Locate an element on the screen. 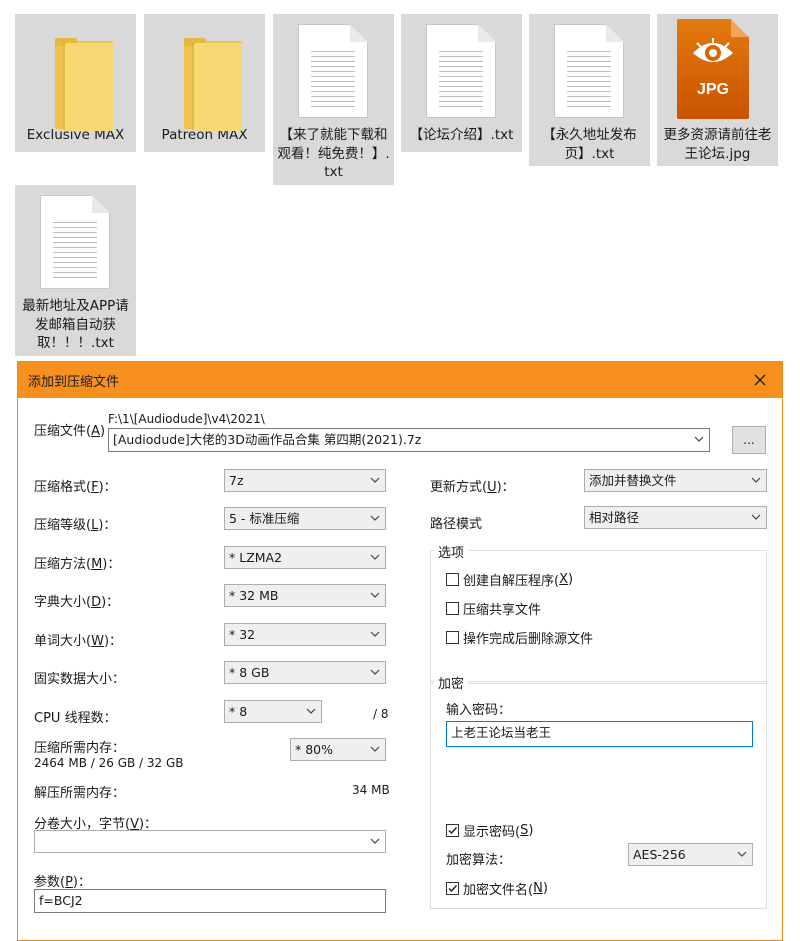 The width and height of the screenshot is (800, 941). params-input: f=BCJ2 is located at coordinates (210, 901).